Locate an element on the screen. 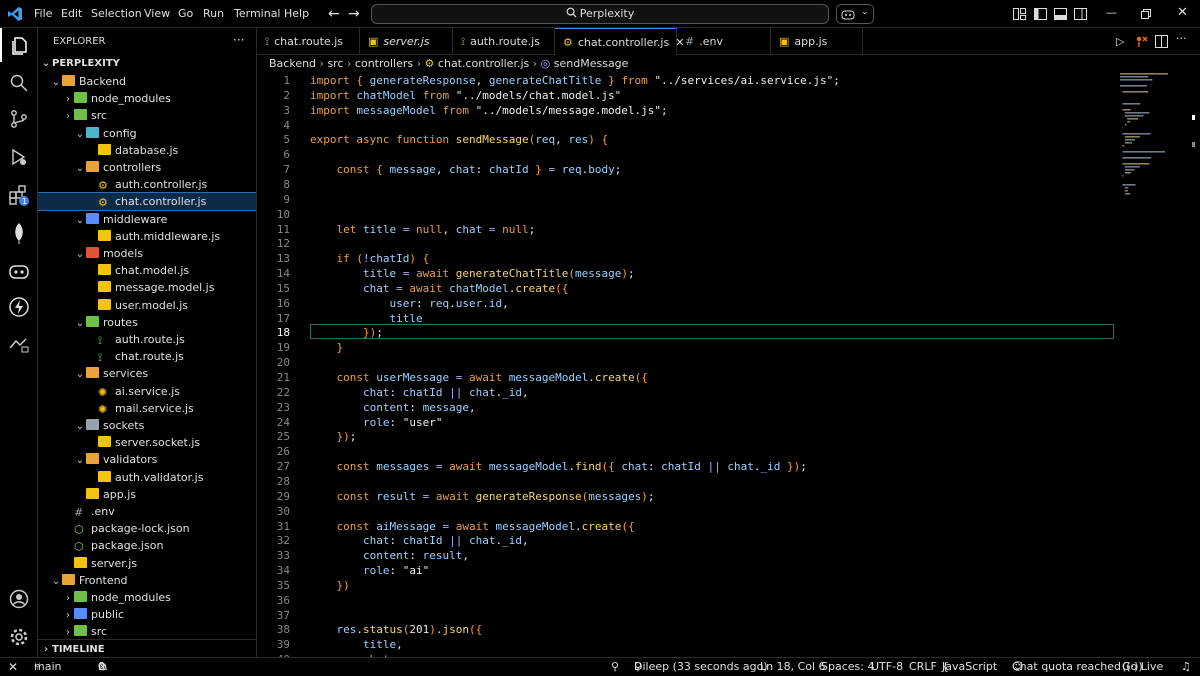 The height and width of the screenshot is (676, 1200). close-window-icon: ✕ is located at coordinates (1182, 12).